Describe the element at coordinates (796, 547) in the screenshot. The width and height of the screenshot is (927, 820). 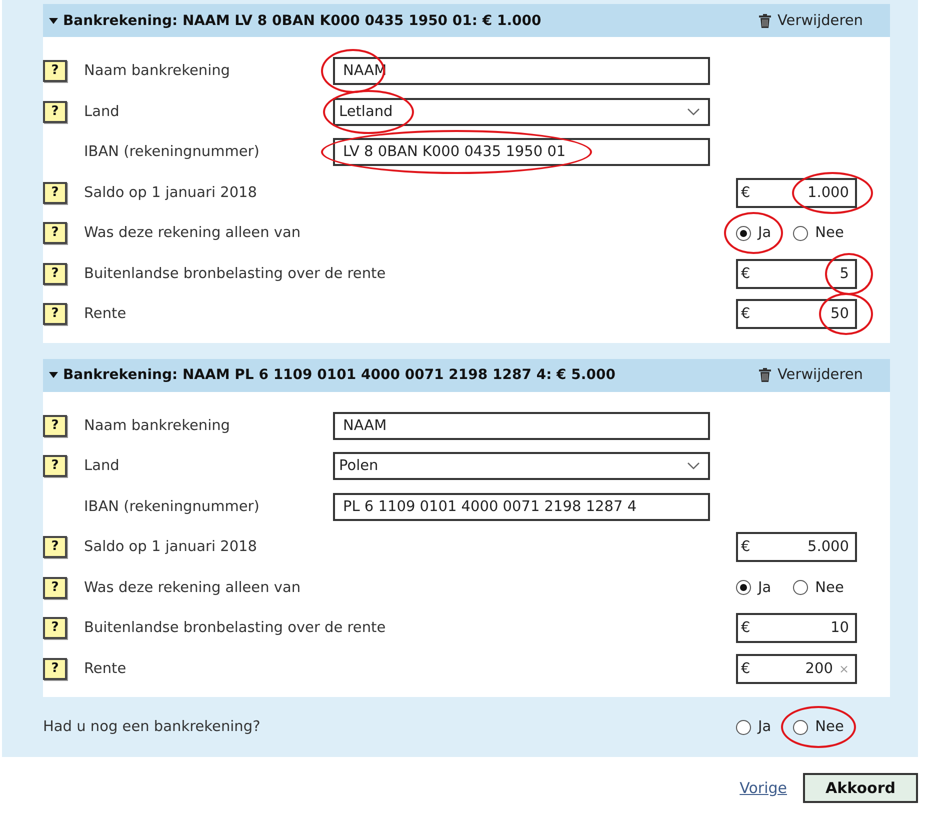
I see `amount-field: € 5.000` at that location.